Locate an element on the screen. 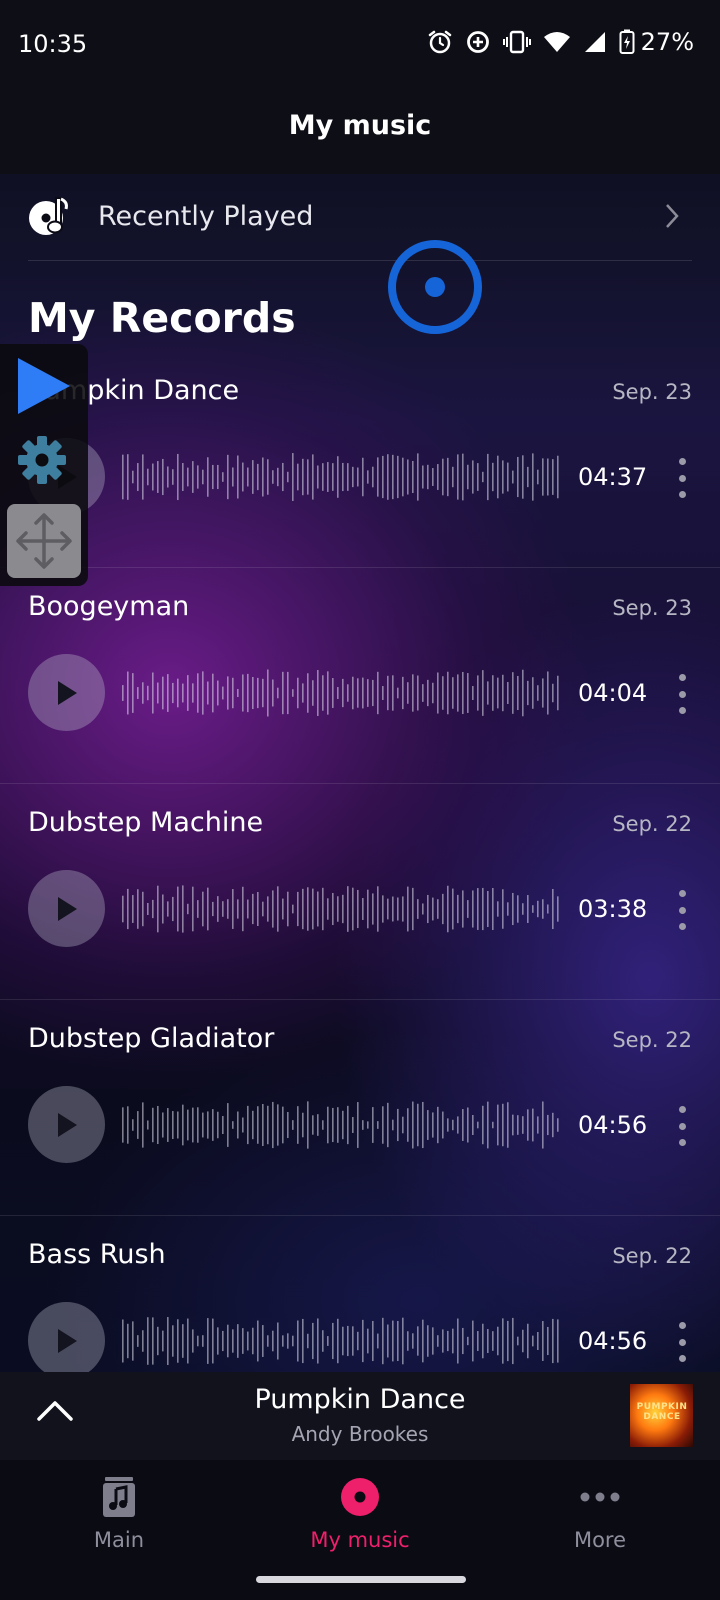  overlay-gear-icon is located at coordinates (42, 460).